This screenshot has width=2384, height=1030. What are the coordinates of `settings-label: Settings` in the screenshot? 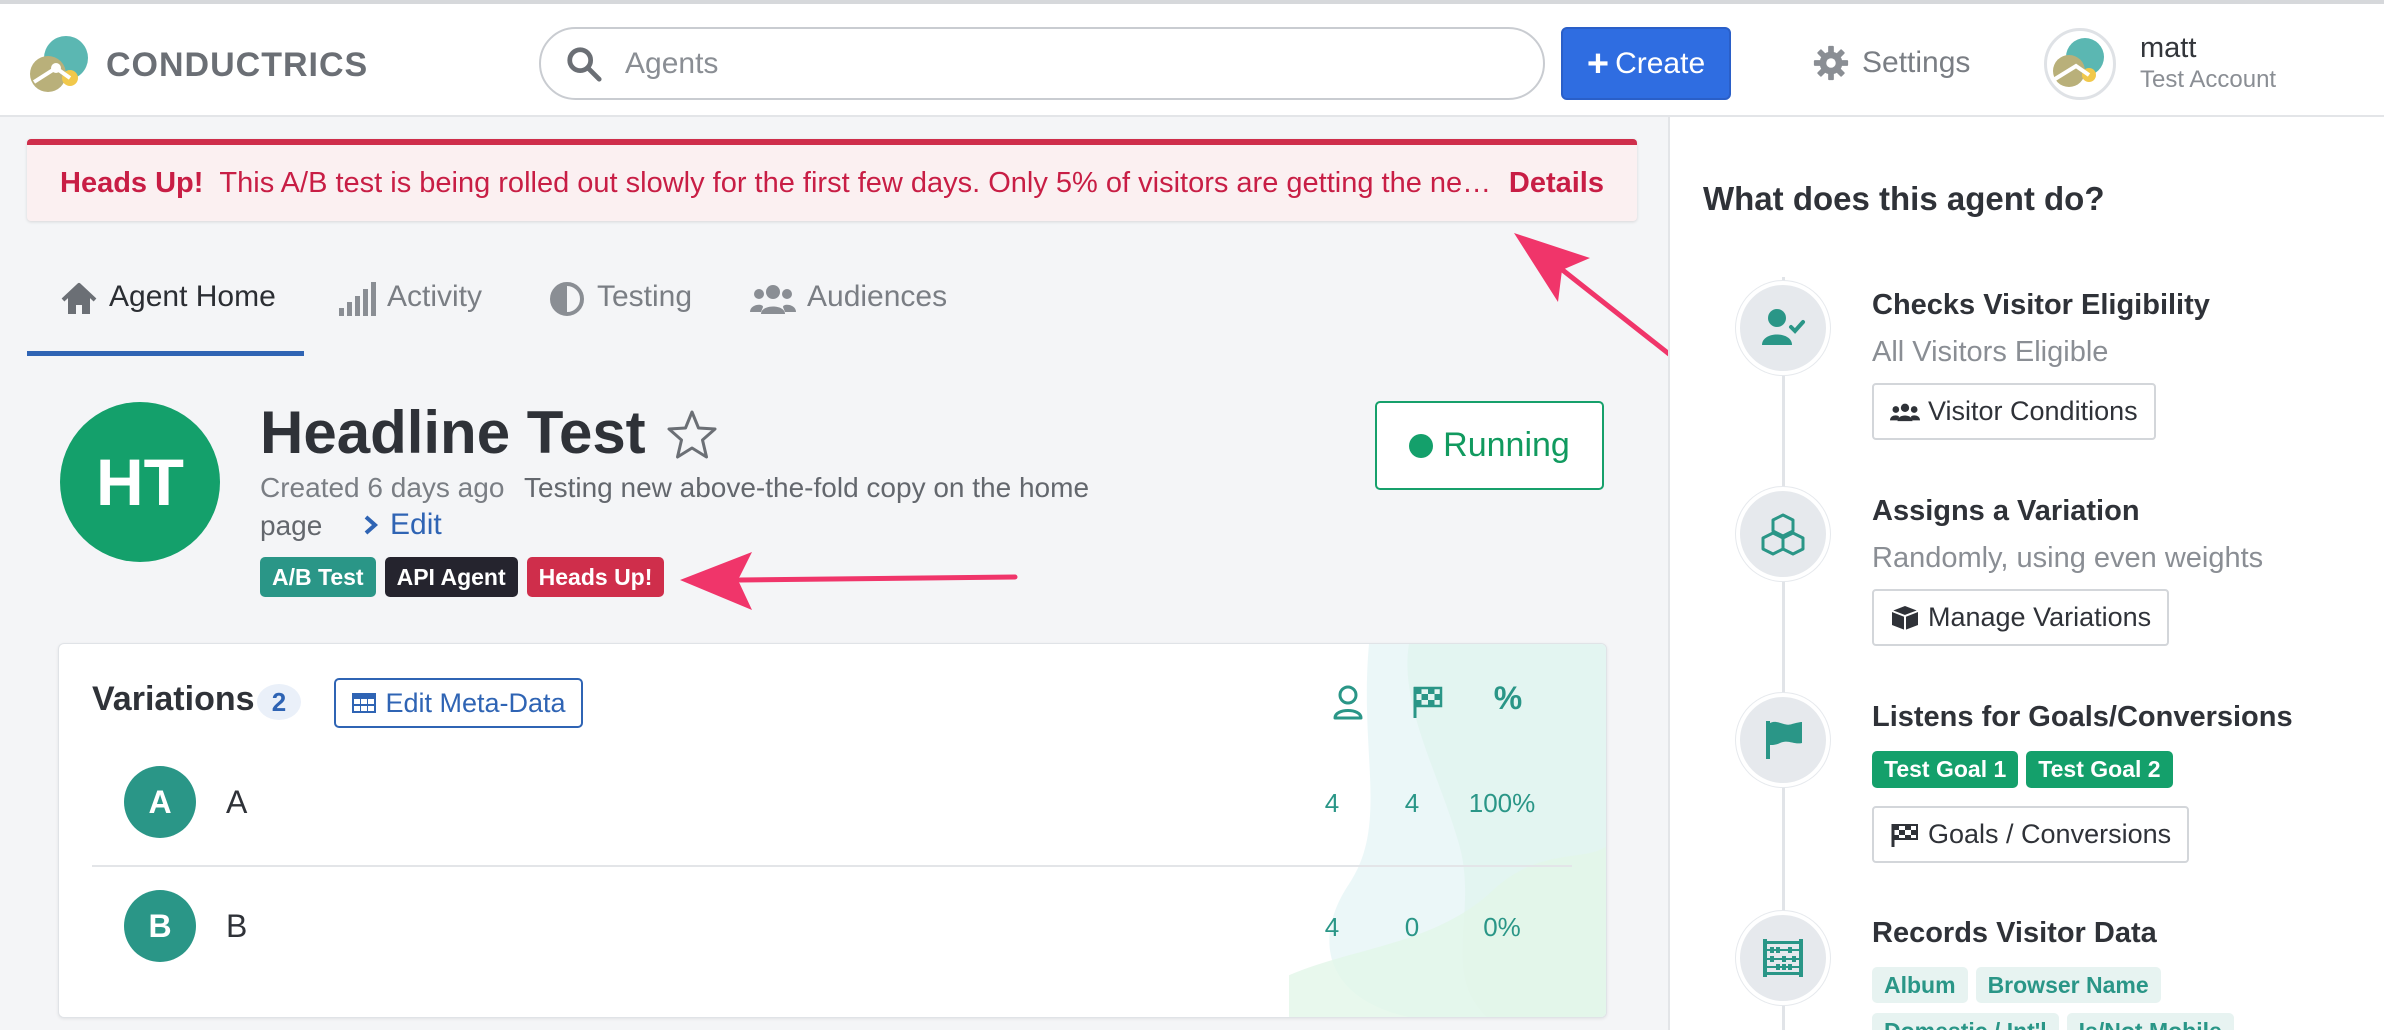 It's located at (1916, 62).